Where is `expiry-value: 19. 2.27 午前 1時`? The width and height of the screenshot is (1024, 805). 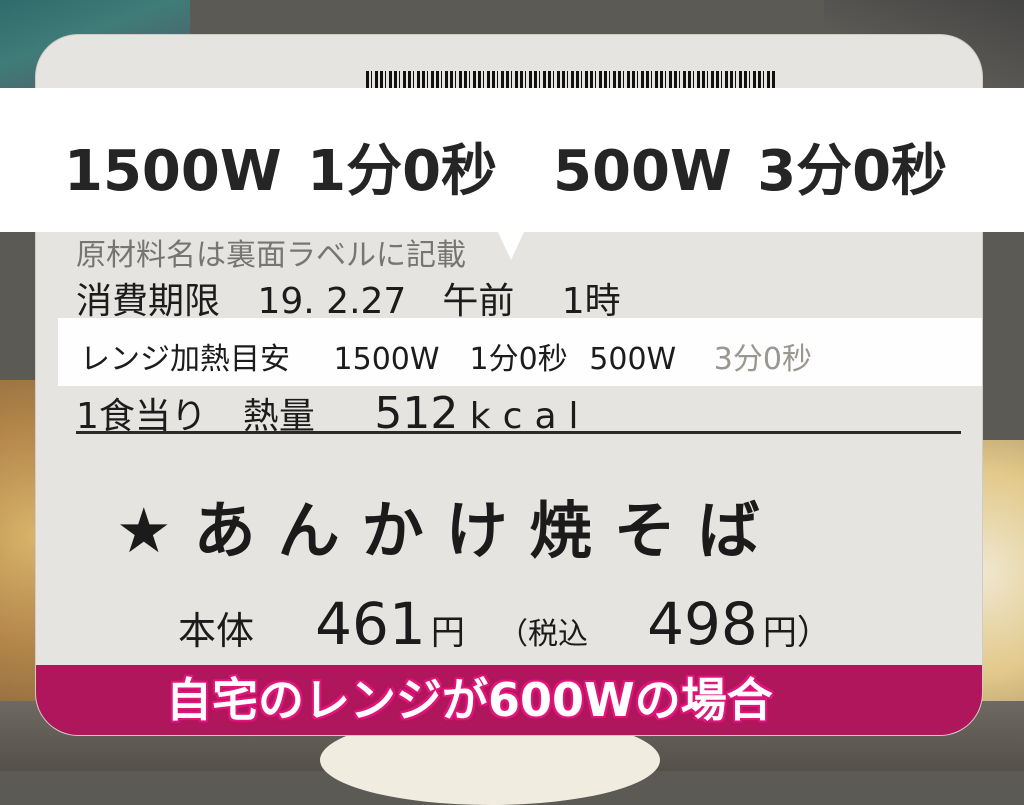
expiry-value: 19. 2.27 午前 1時 is located at coordinates (439, 301).